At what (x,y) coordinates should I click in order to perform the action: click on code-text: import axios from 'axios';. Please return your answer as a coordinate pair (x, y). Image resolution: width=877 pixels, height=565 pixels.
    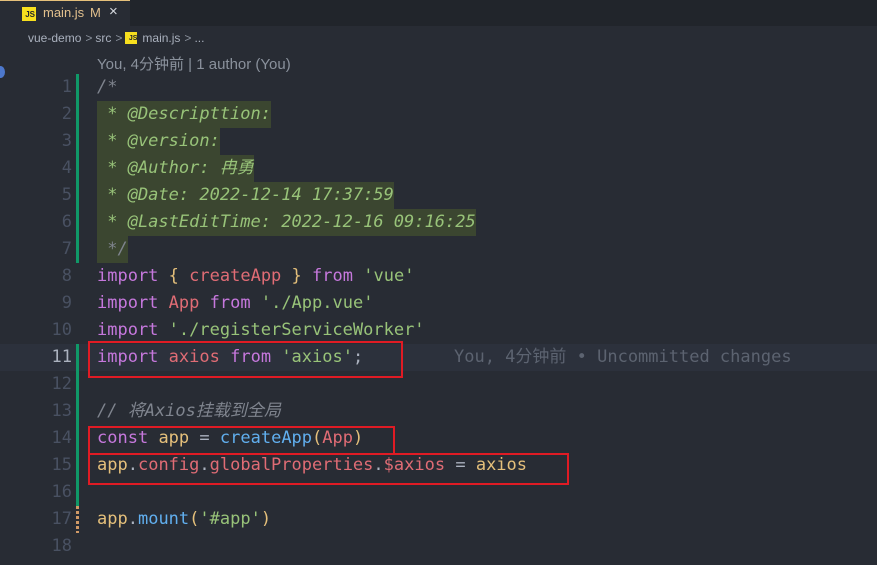
    Looking at the image, I should click on (230, 357).